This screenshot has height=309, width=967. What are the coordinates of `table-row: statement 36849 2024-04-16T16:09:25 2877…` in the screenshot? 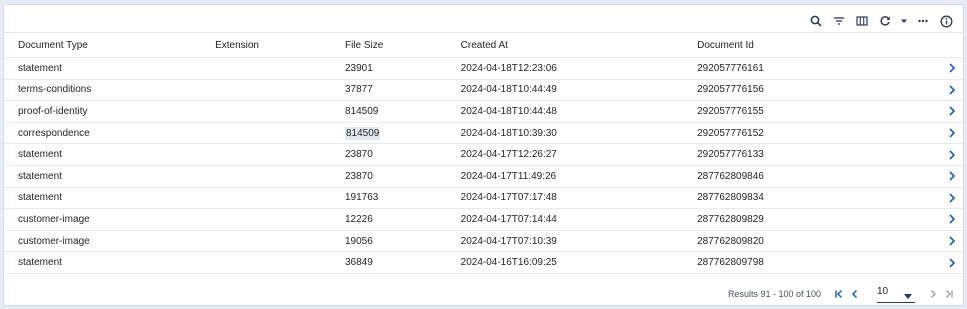 It's located at (483, 262).